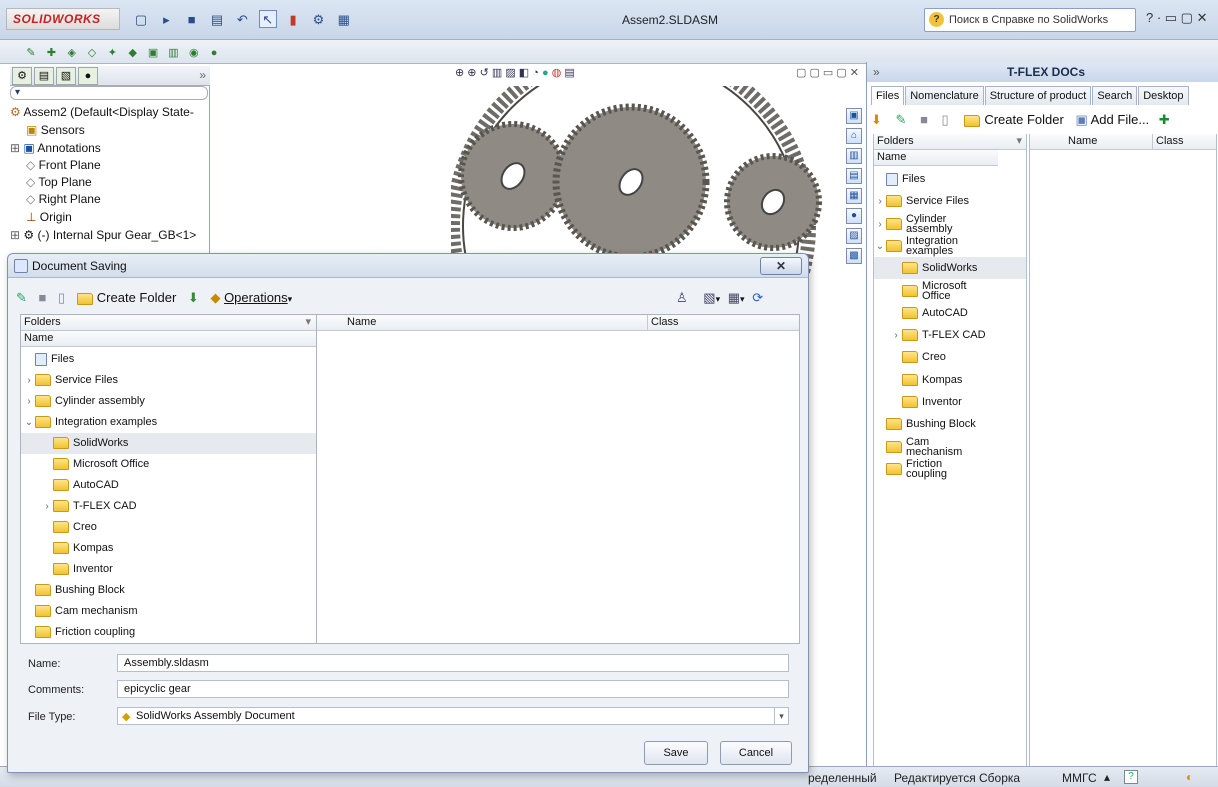 This screenshot has height=787, width=1218. Describe the element at coordinates (153, 53) in the screenshot. I see `reference-geometry-icon: ▣` at that location.